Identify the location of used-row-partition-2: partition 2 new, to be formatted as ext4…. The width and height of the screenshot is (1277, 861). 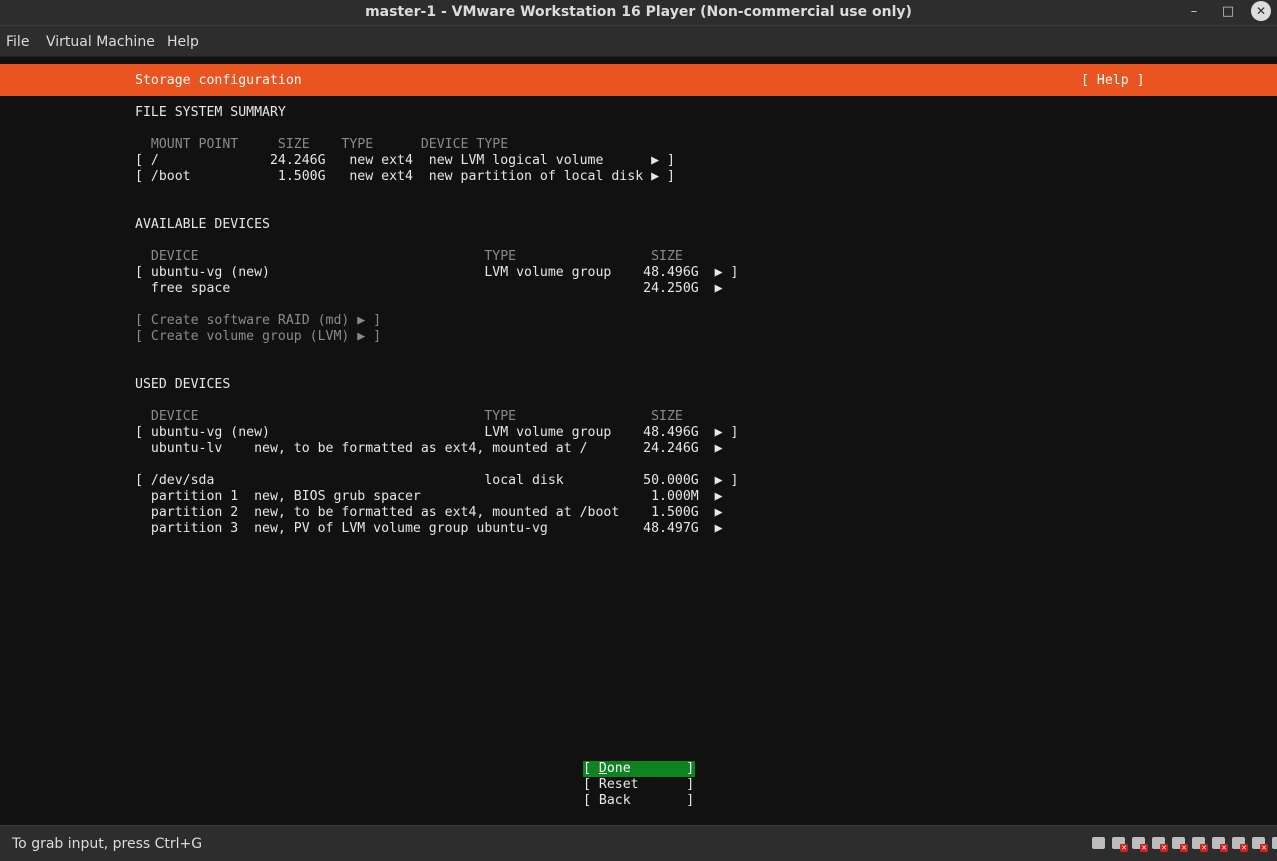
(429, 513).